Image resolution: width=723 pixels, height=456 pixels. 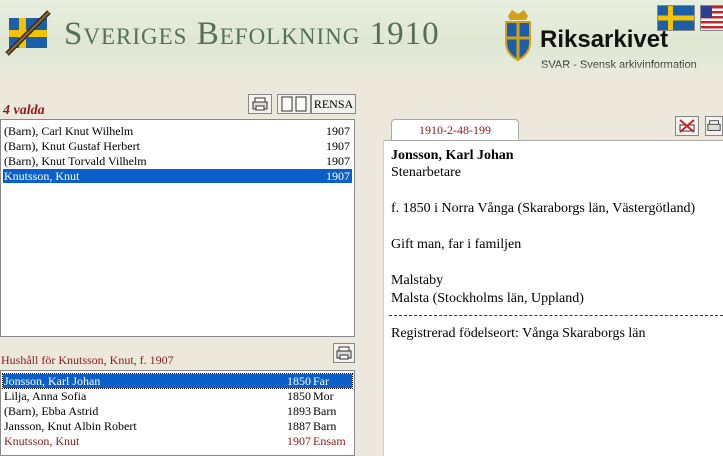 I want to click on coat-of-arms-icon, so click(x=518, y=36).